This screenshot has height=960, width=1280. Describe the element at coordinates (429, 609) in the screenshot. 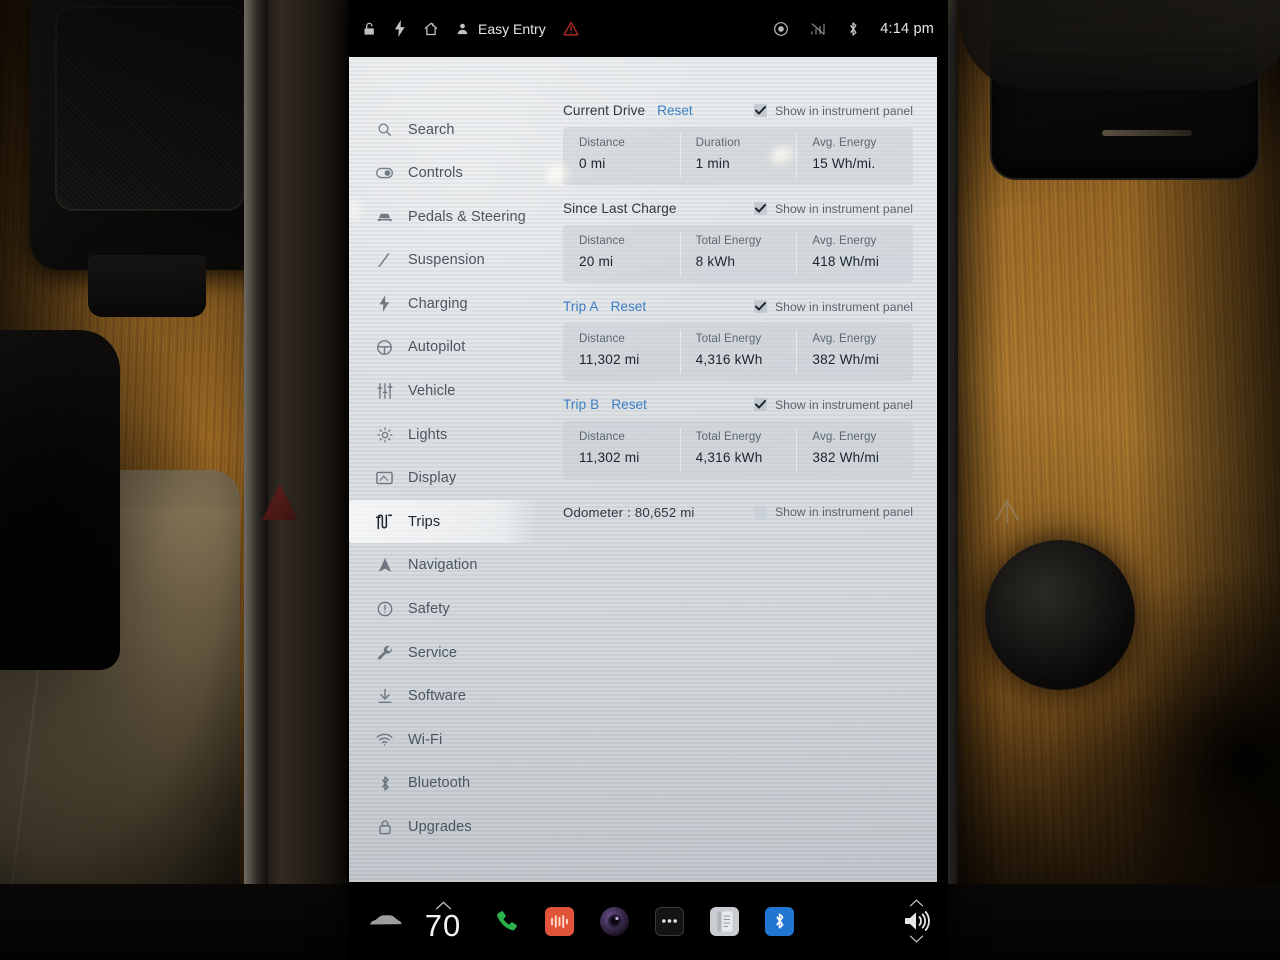

I see `sidebar-item-label: Safety` at that location.